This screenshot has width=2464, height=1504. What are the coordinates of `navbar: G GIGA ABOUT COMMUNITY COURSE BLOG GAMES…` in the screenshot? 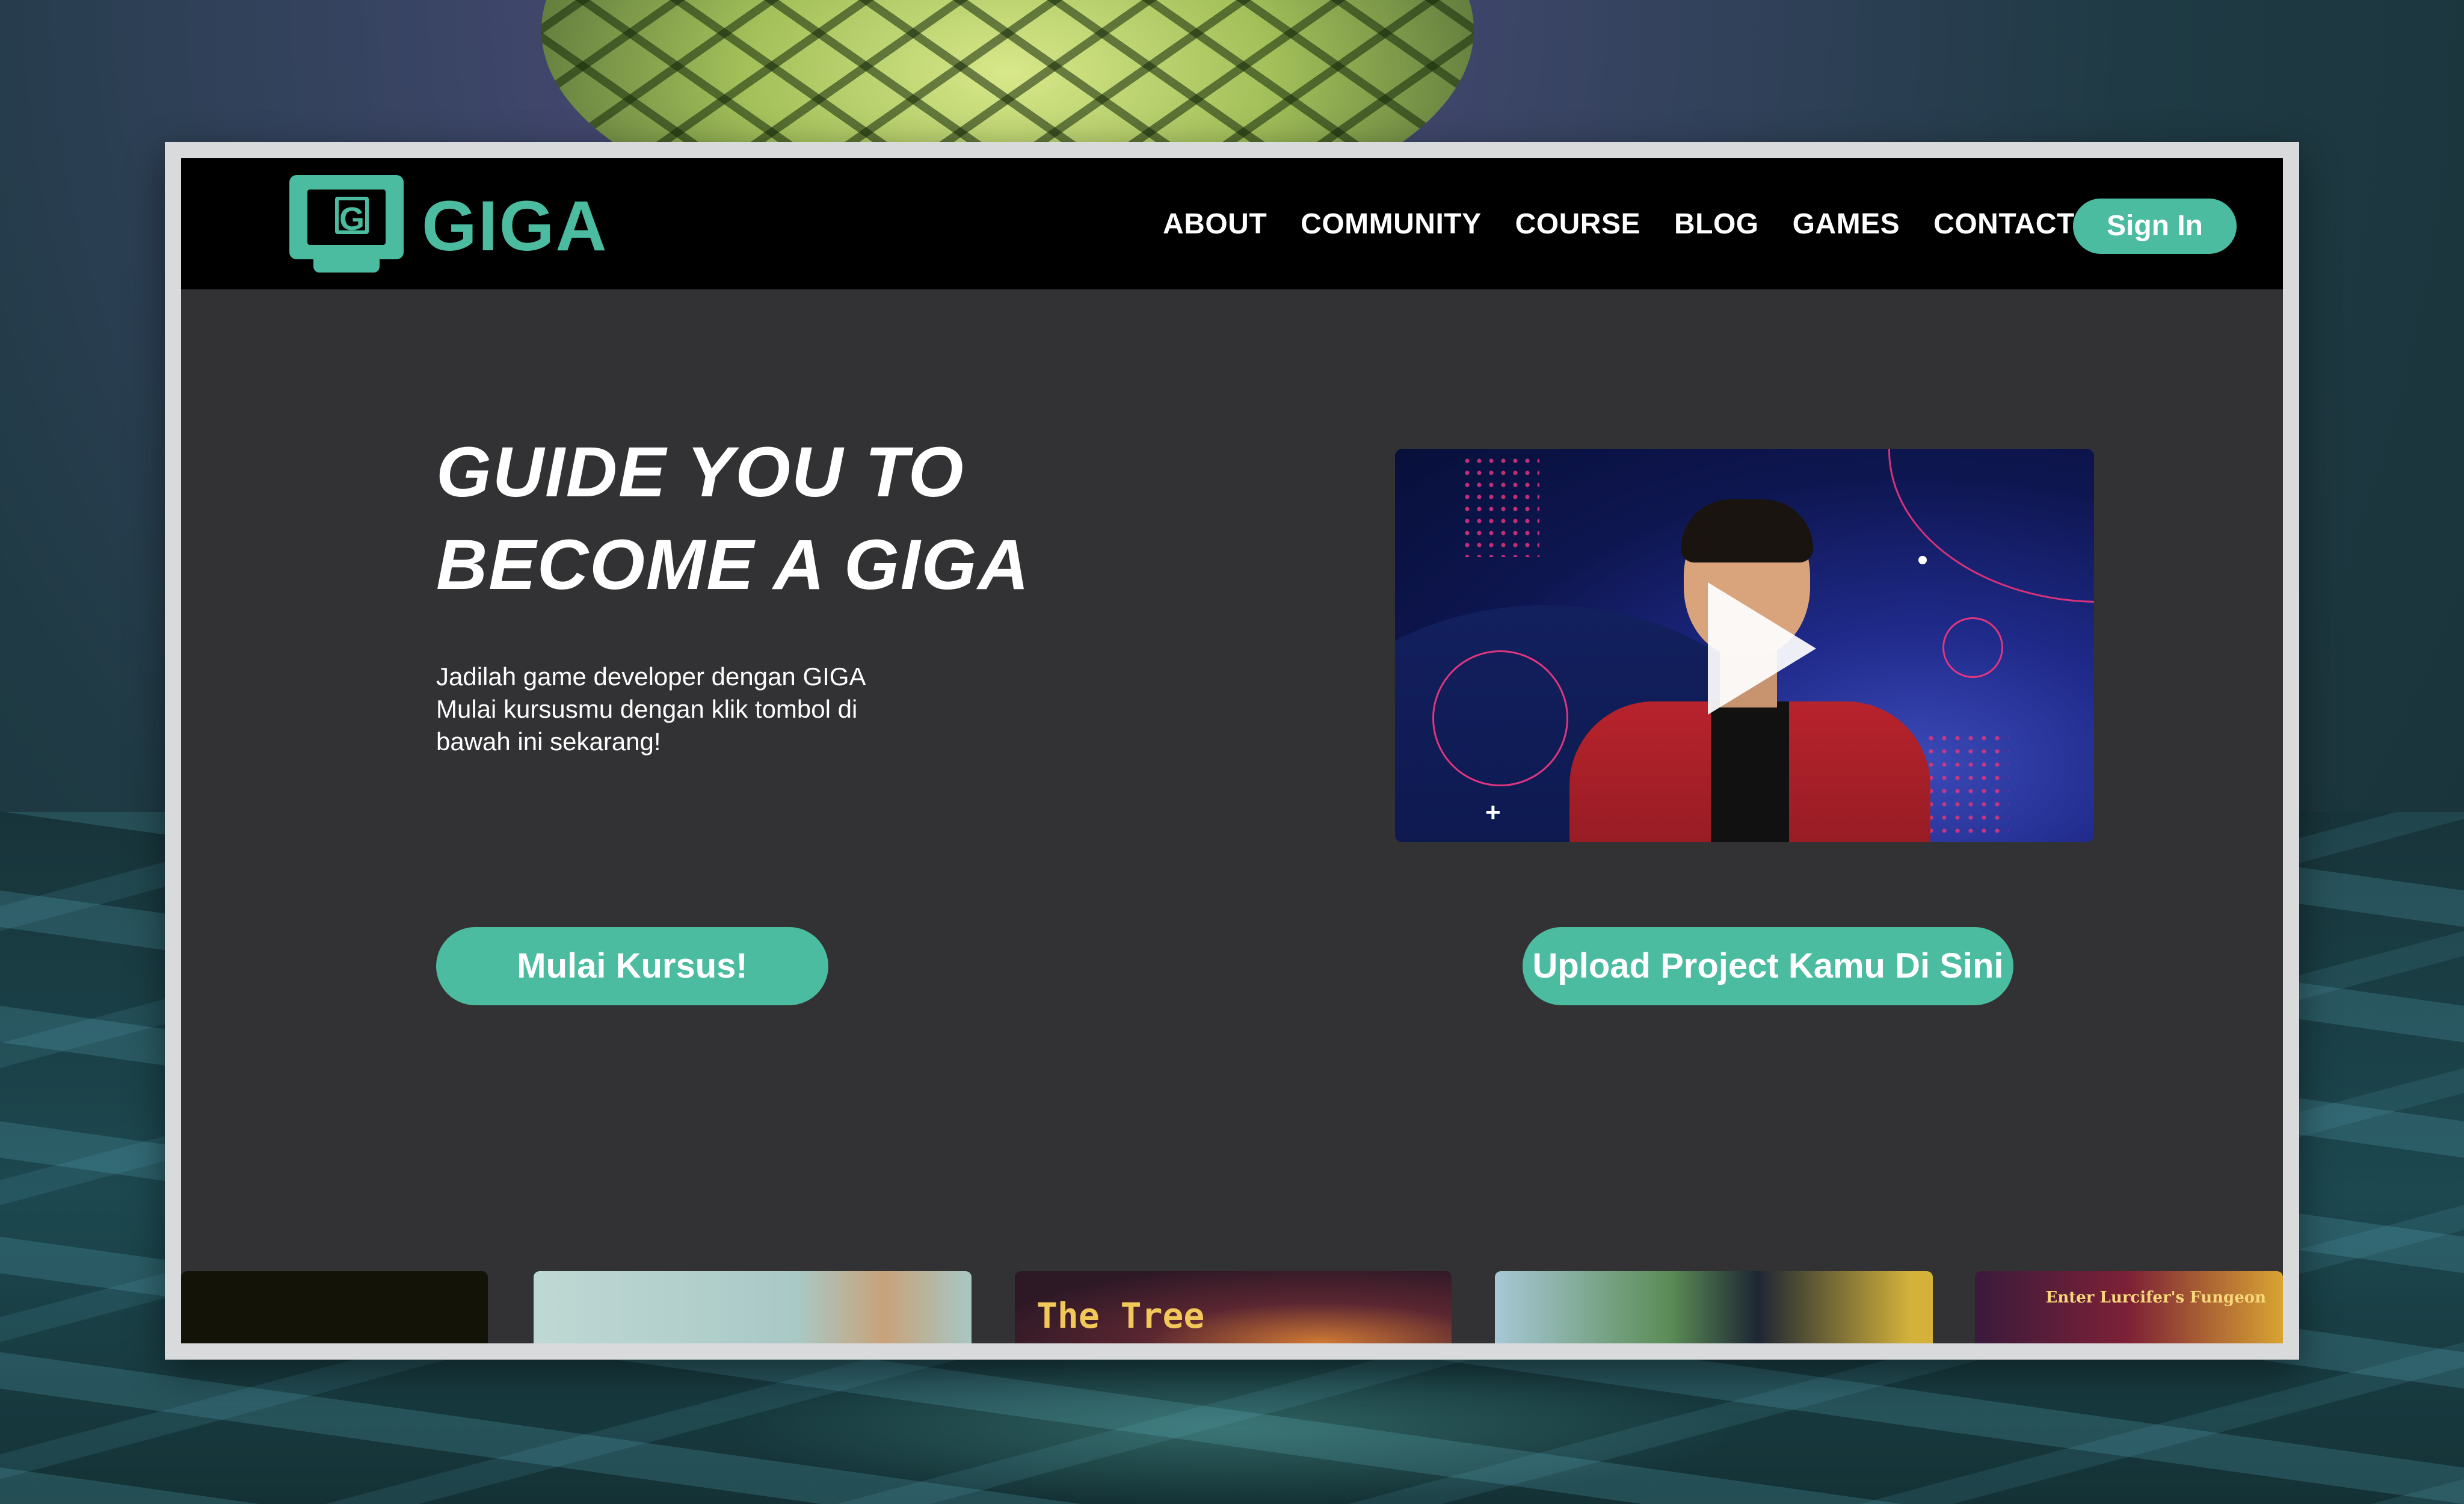 It's located at (1232, 223).